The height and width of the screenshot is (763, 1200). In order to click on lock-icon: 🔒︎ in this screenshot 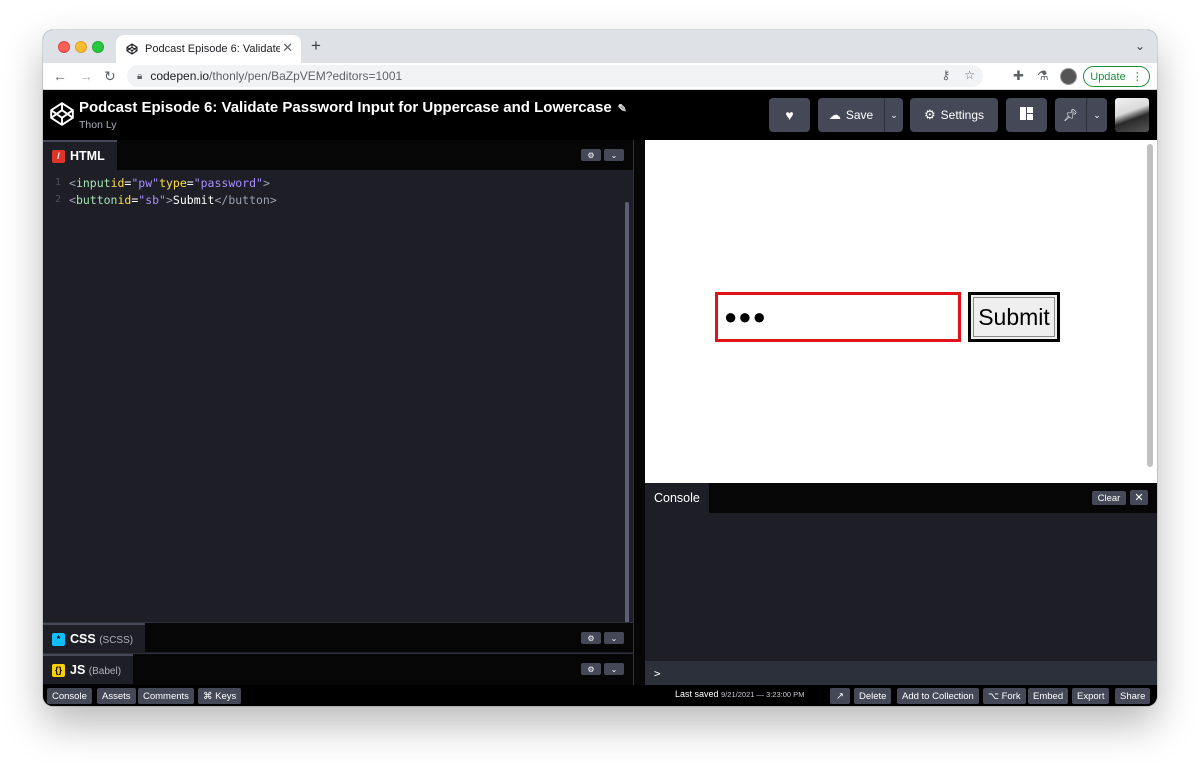, I will do `click(140, 76)`.